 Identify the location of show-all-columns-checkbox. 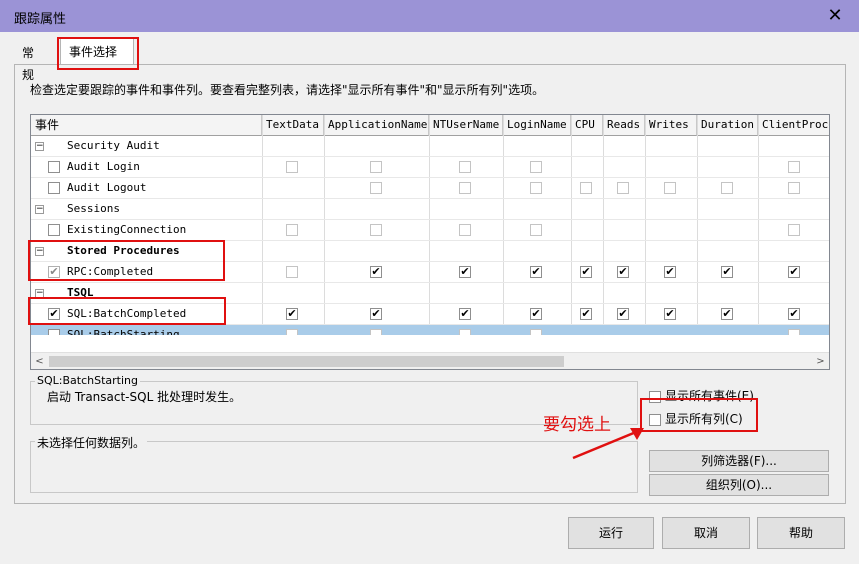
(655, 419).